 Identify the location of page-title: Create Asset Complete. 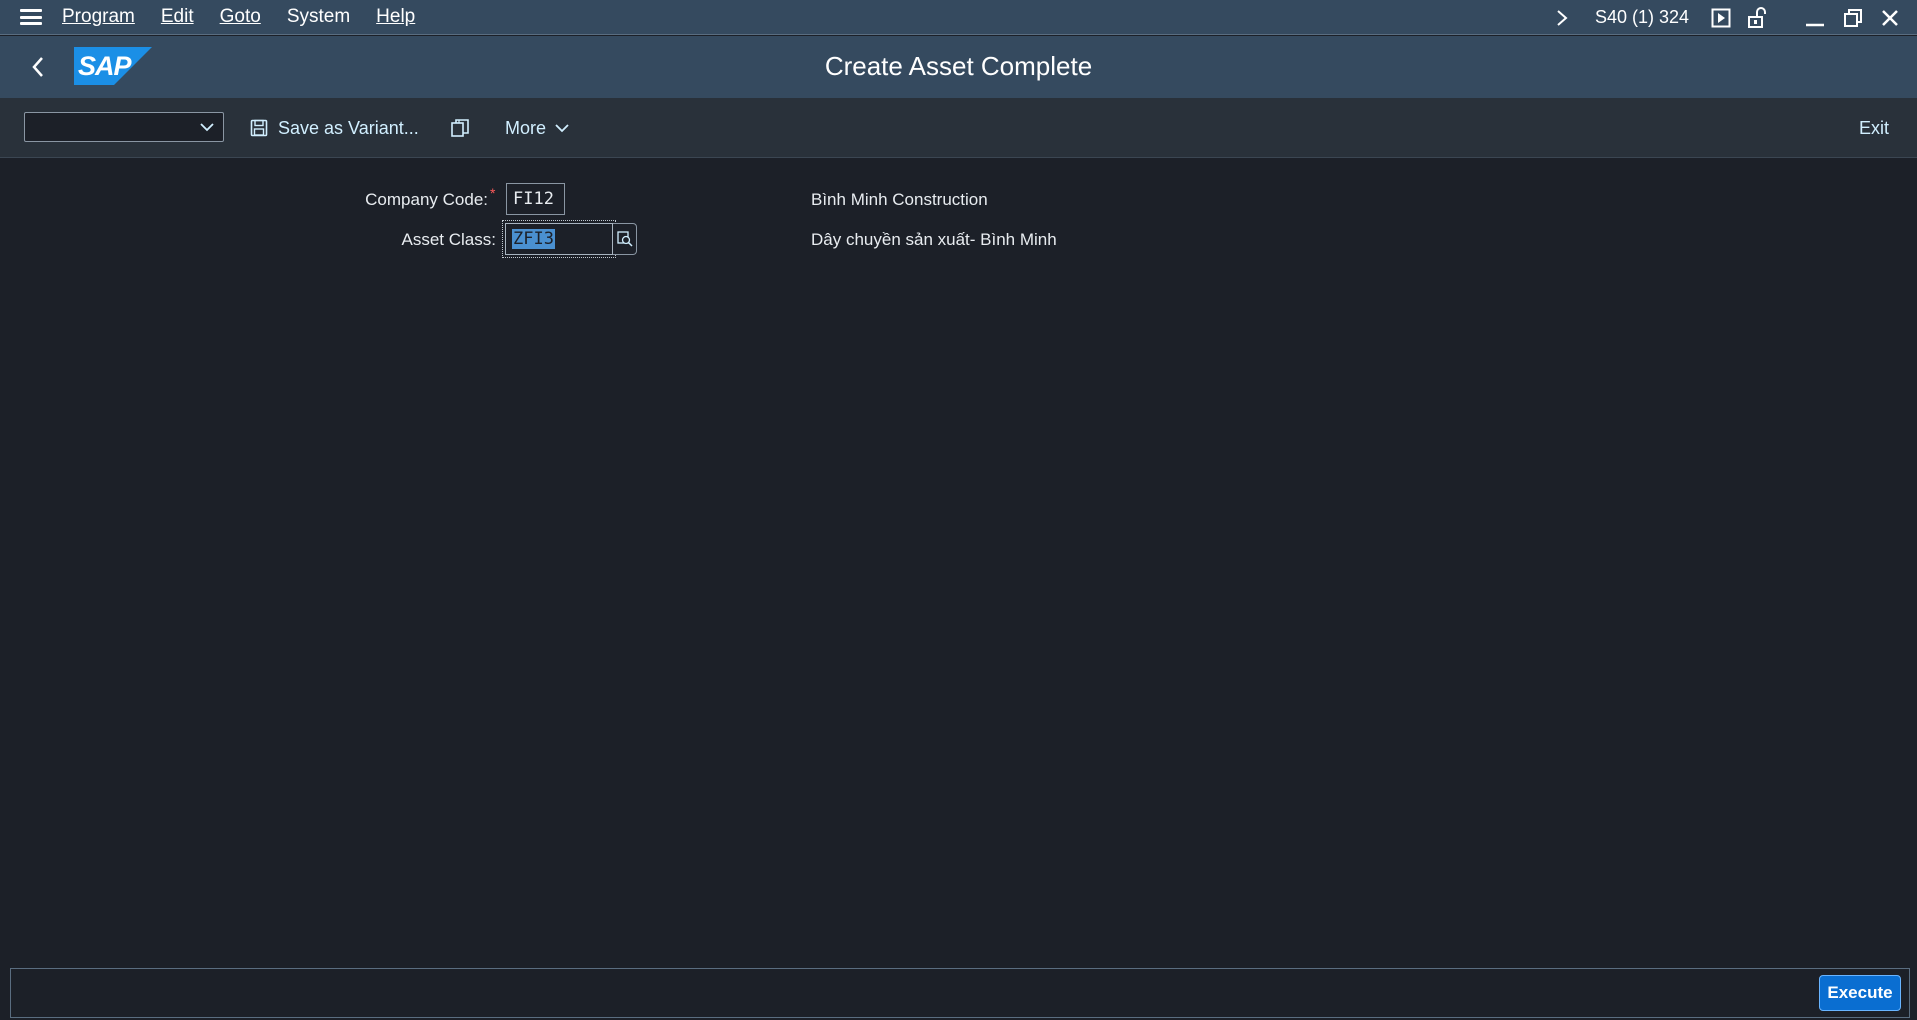
(958, 66).